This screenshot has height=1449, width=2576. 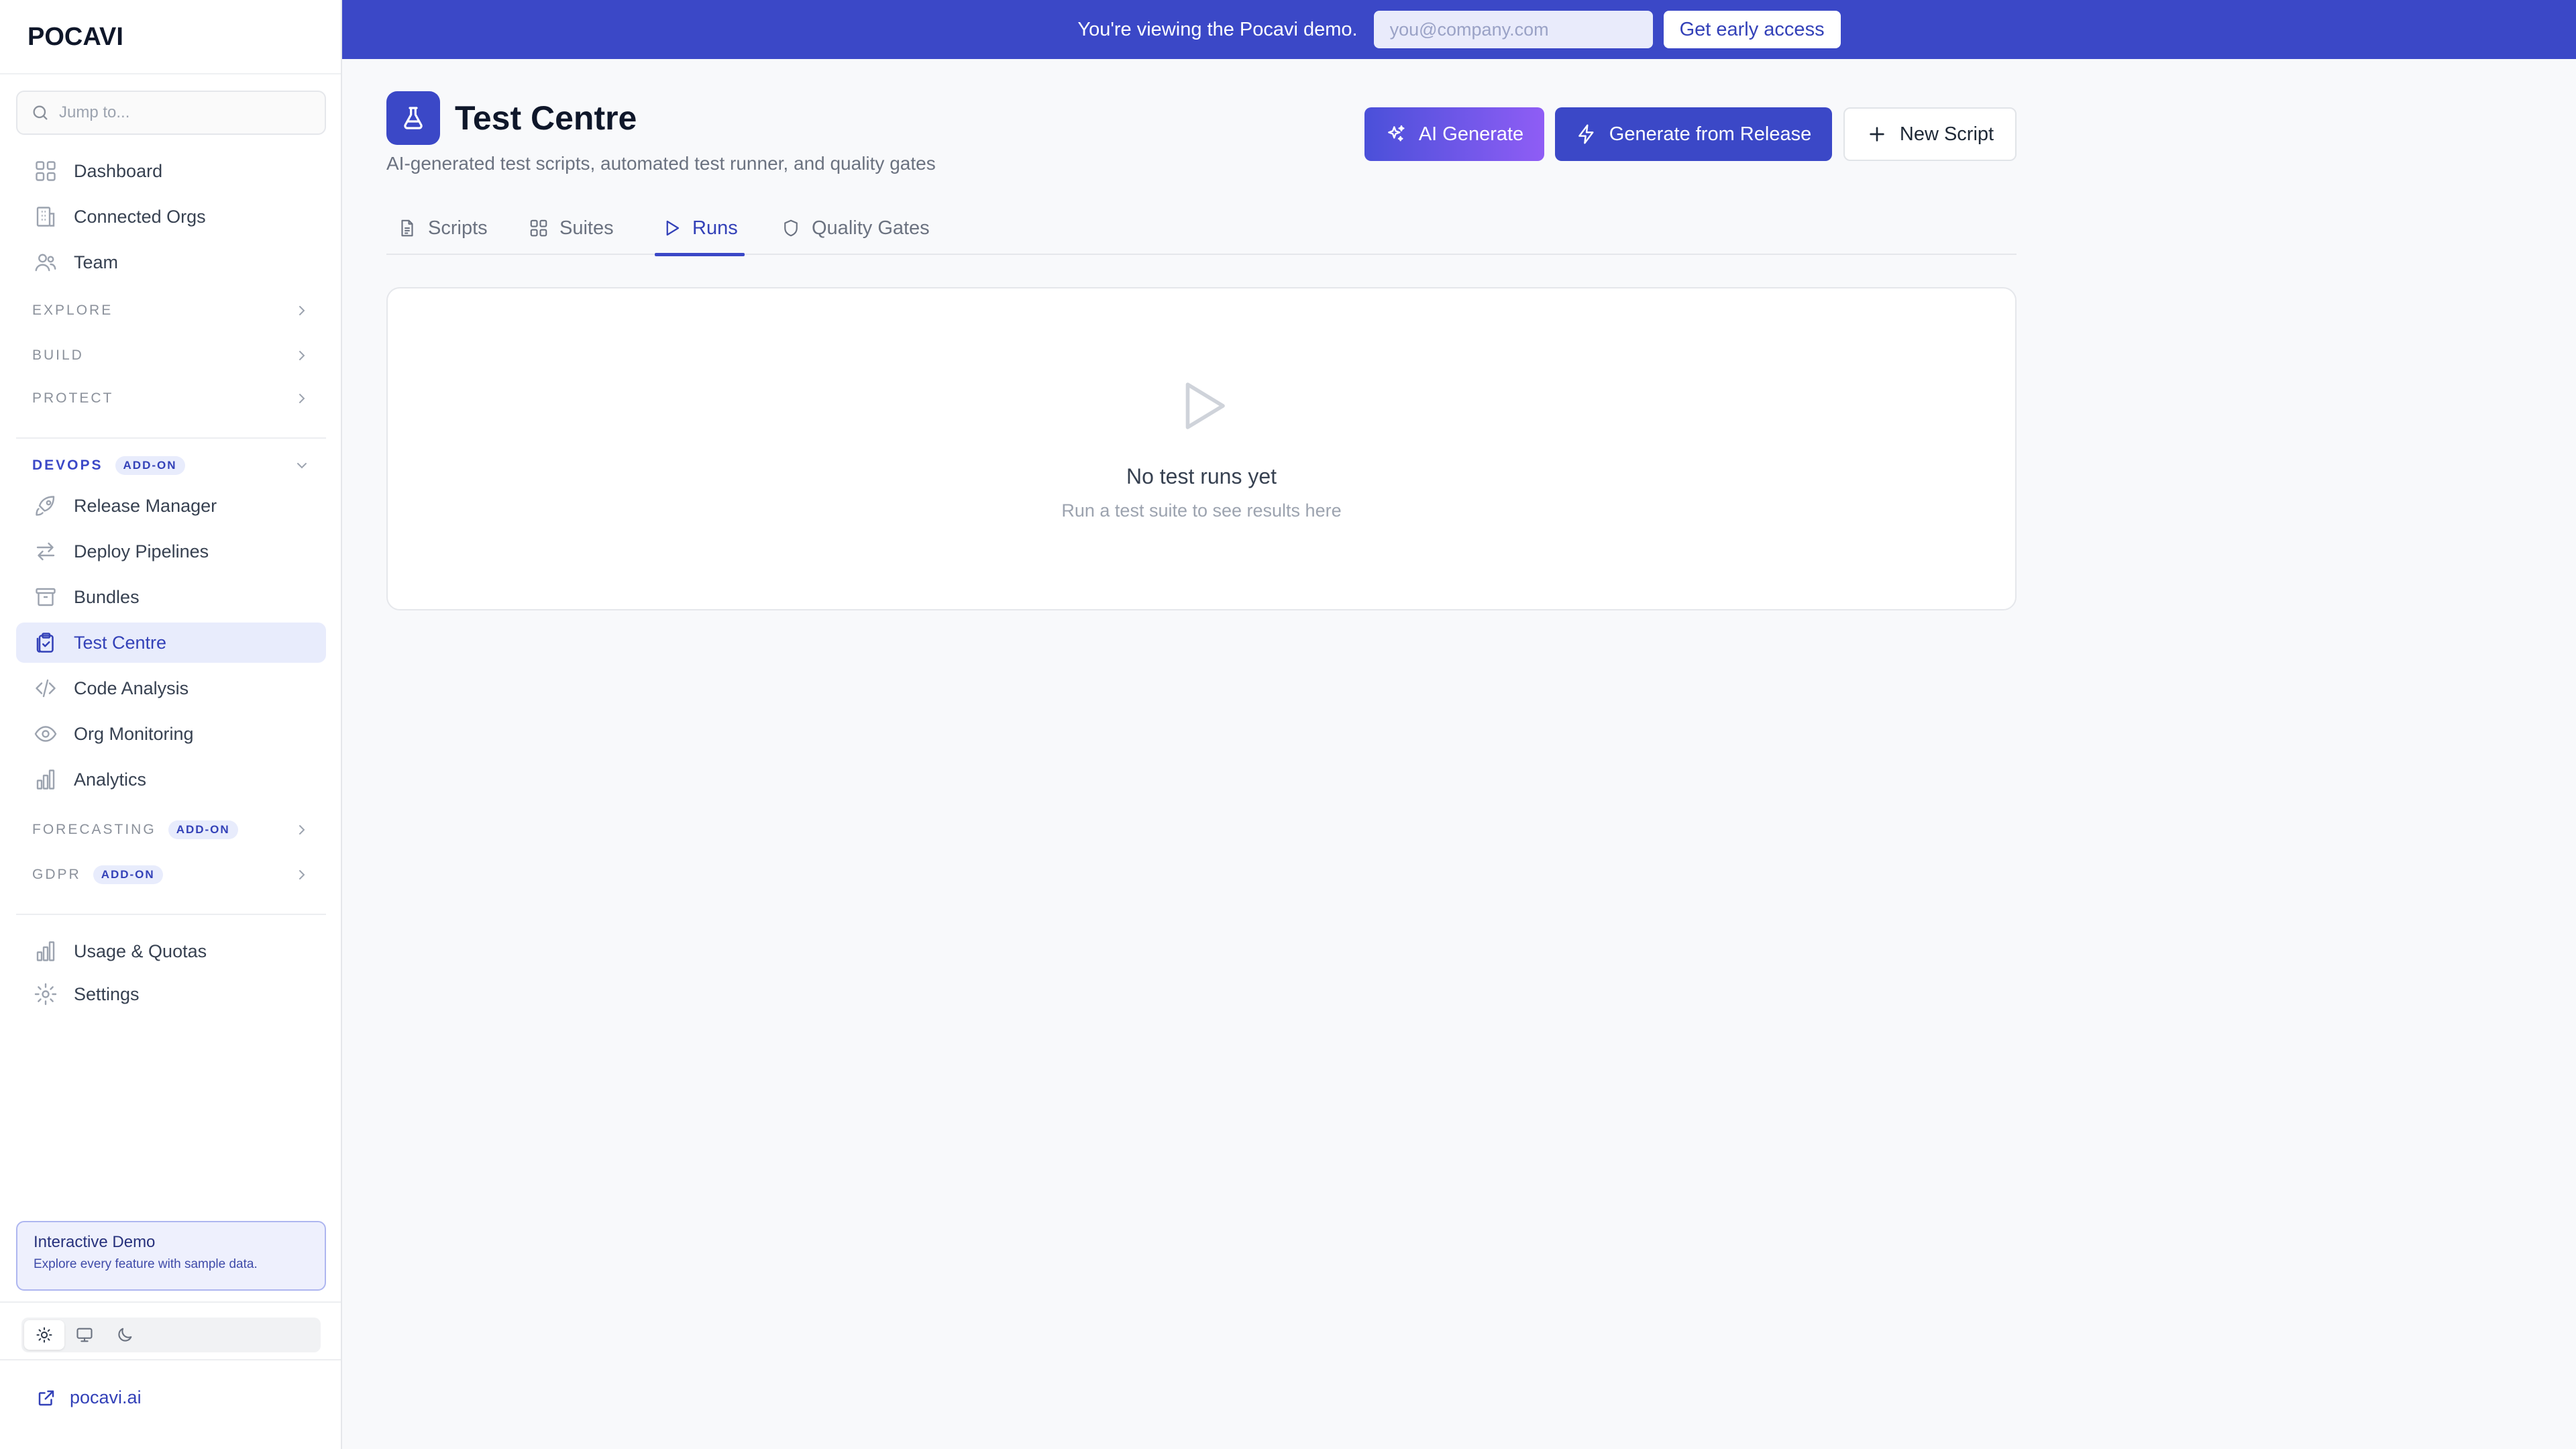 What do you see at coordinates (407, 228) in the screenshot?
I see `file-text-icon` at bounding box center [407, 228].